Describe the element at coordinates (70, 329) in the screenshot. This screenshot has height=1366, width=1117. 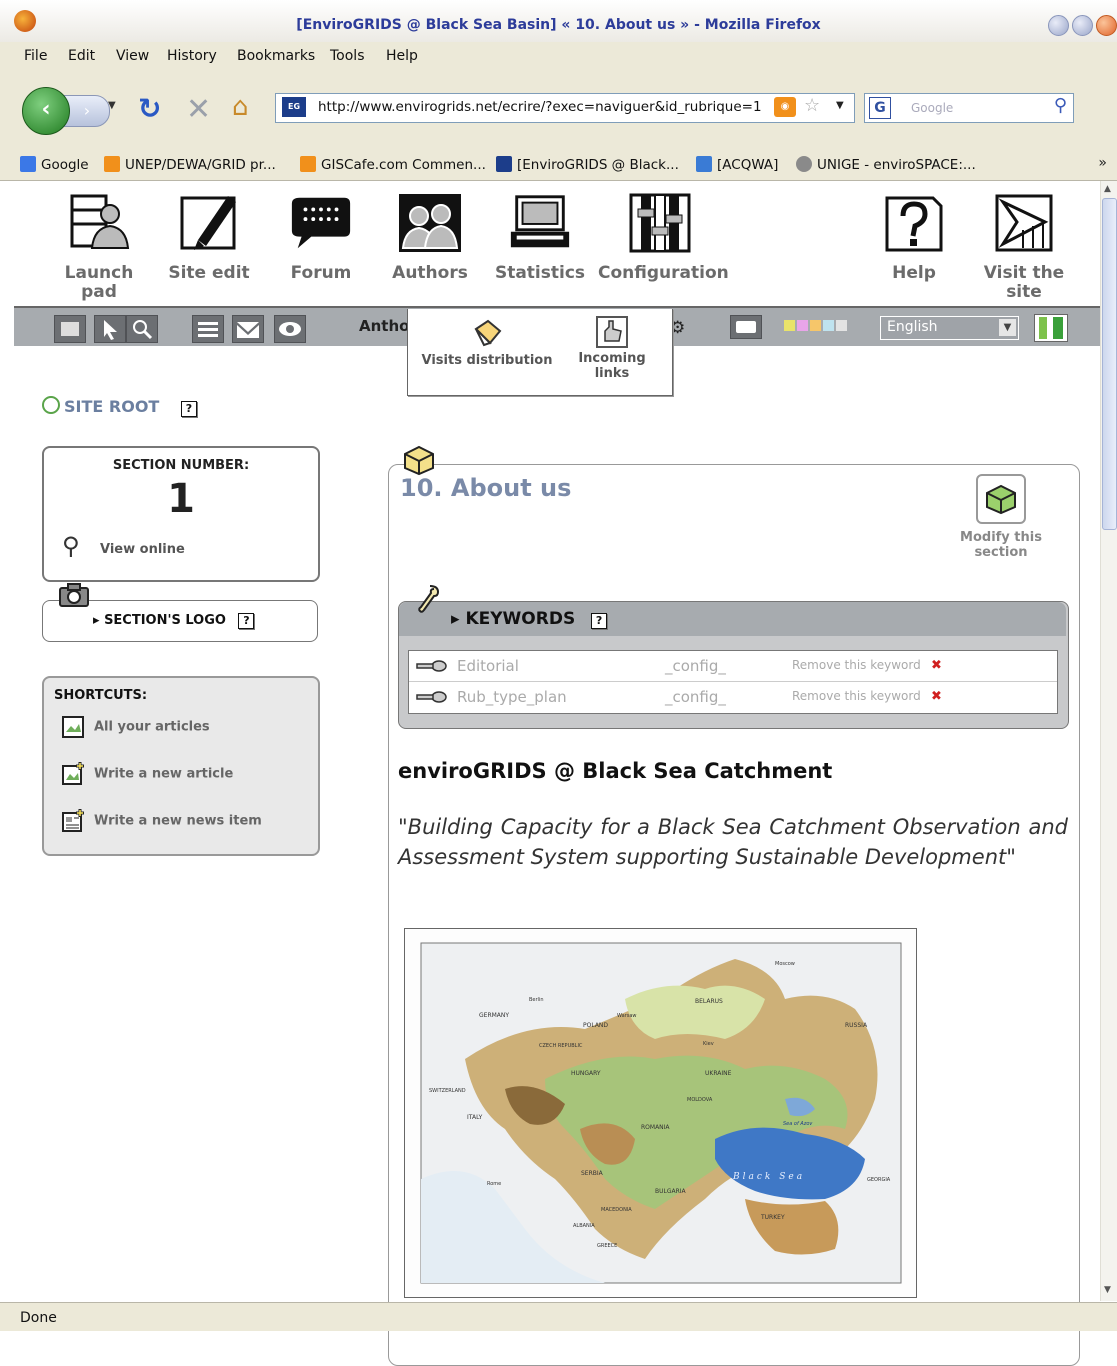
I see `navigation-mode-icon` at that location.